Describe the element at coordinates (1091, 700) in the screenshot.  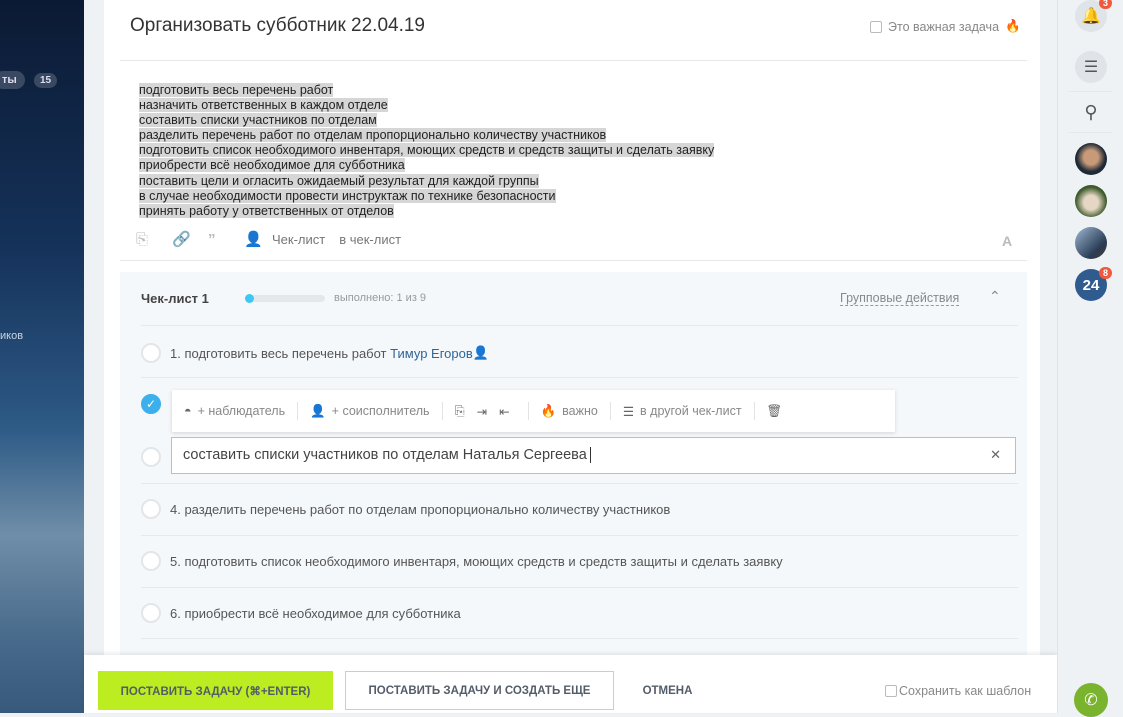
I see `phone-icon: ✆` at that location.